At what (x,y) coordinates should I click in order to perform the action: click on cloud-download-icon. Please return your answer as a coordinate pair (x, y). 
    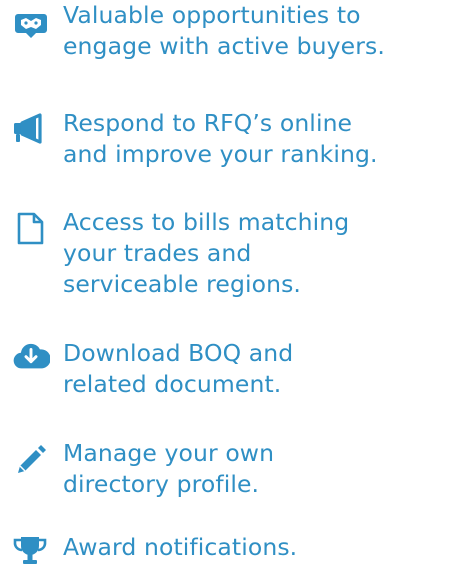
    Looking at the image, I should click on (31, 356).